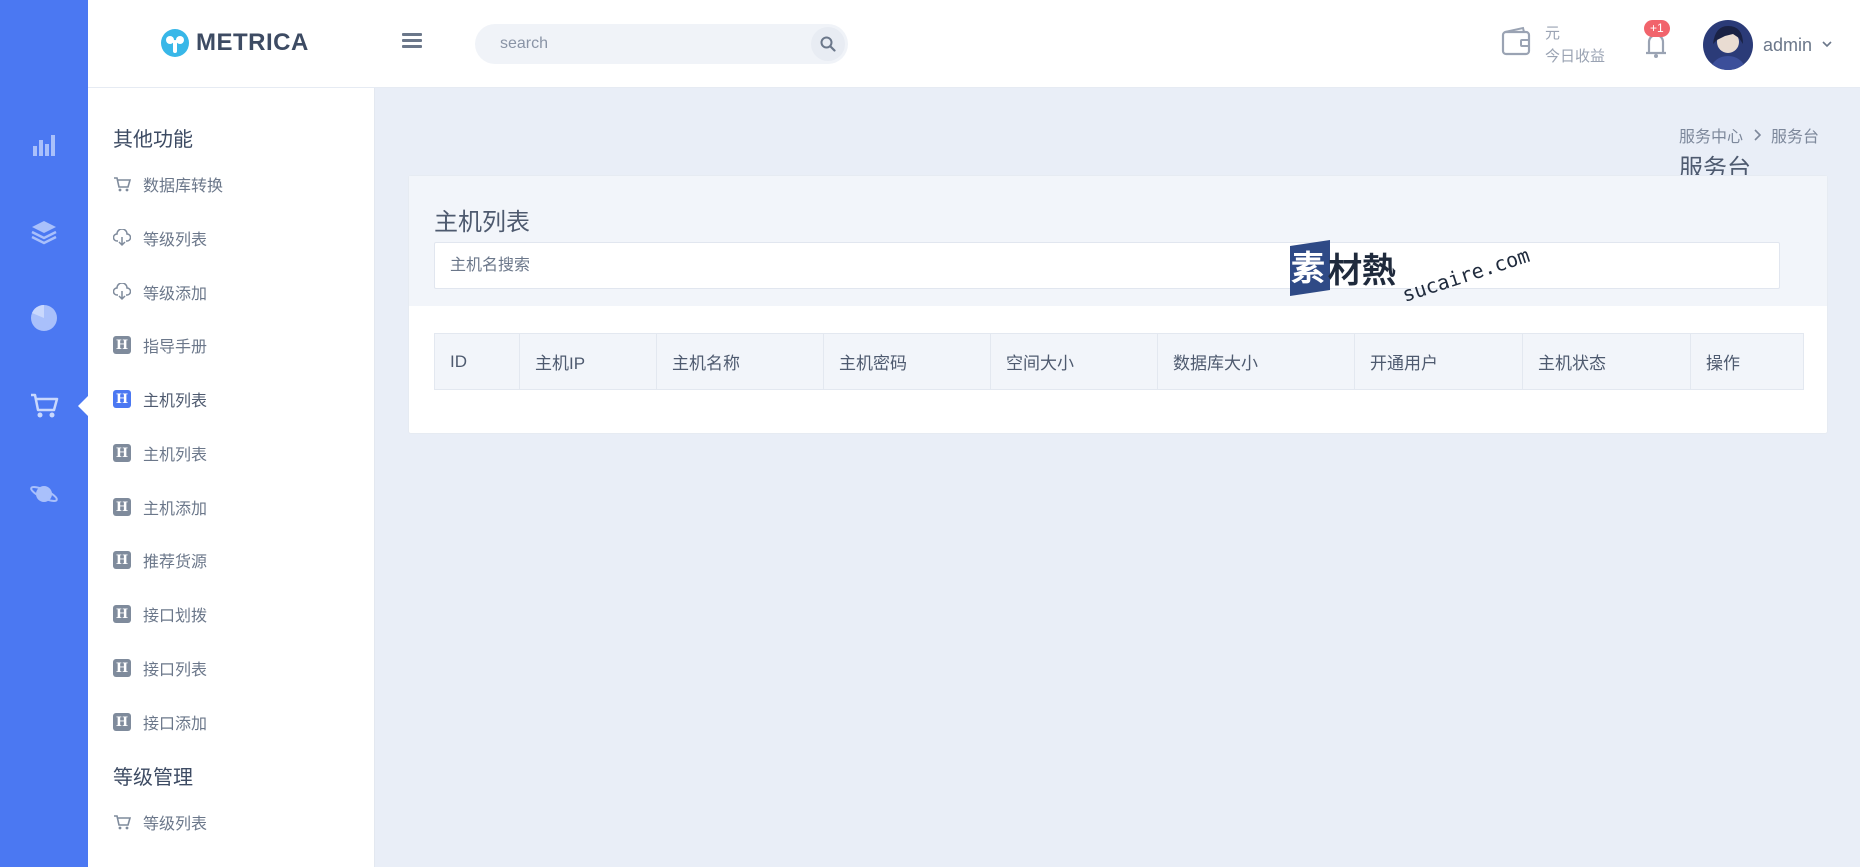 The image size is (1860, 867). Describe the element at coordinates (1465, 275) in the screenshot. I see `svg-text: sucaire.com` at that location.